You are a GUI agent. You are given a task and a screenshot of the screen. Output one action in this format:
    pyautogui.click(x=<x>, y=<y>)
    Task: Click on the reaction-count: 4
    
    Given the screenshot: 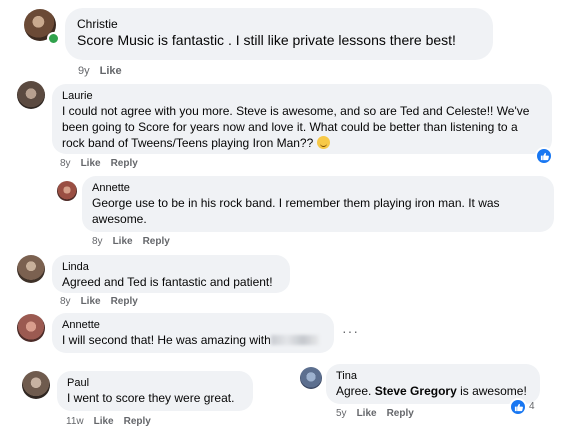 What is the action you would take?
    pyautogui.click(x=532, y=406)
    